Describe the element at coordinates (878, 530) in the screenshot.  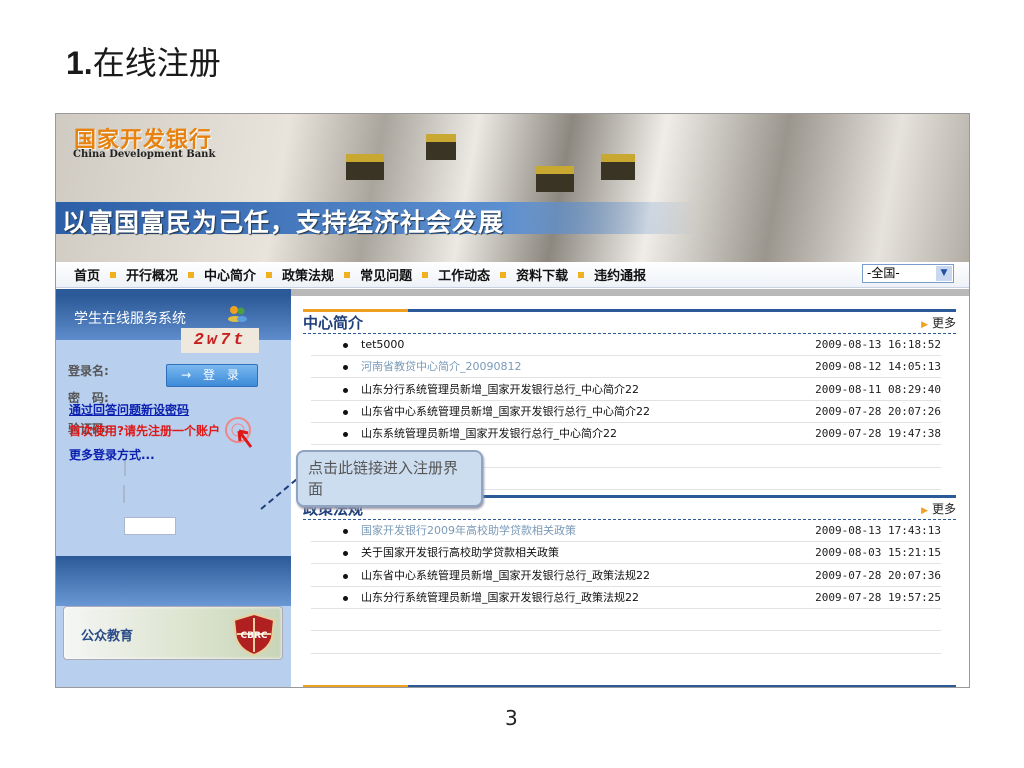
I see `news-date: 2009-08-13 17:43:13` at that location.